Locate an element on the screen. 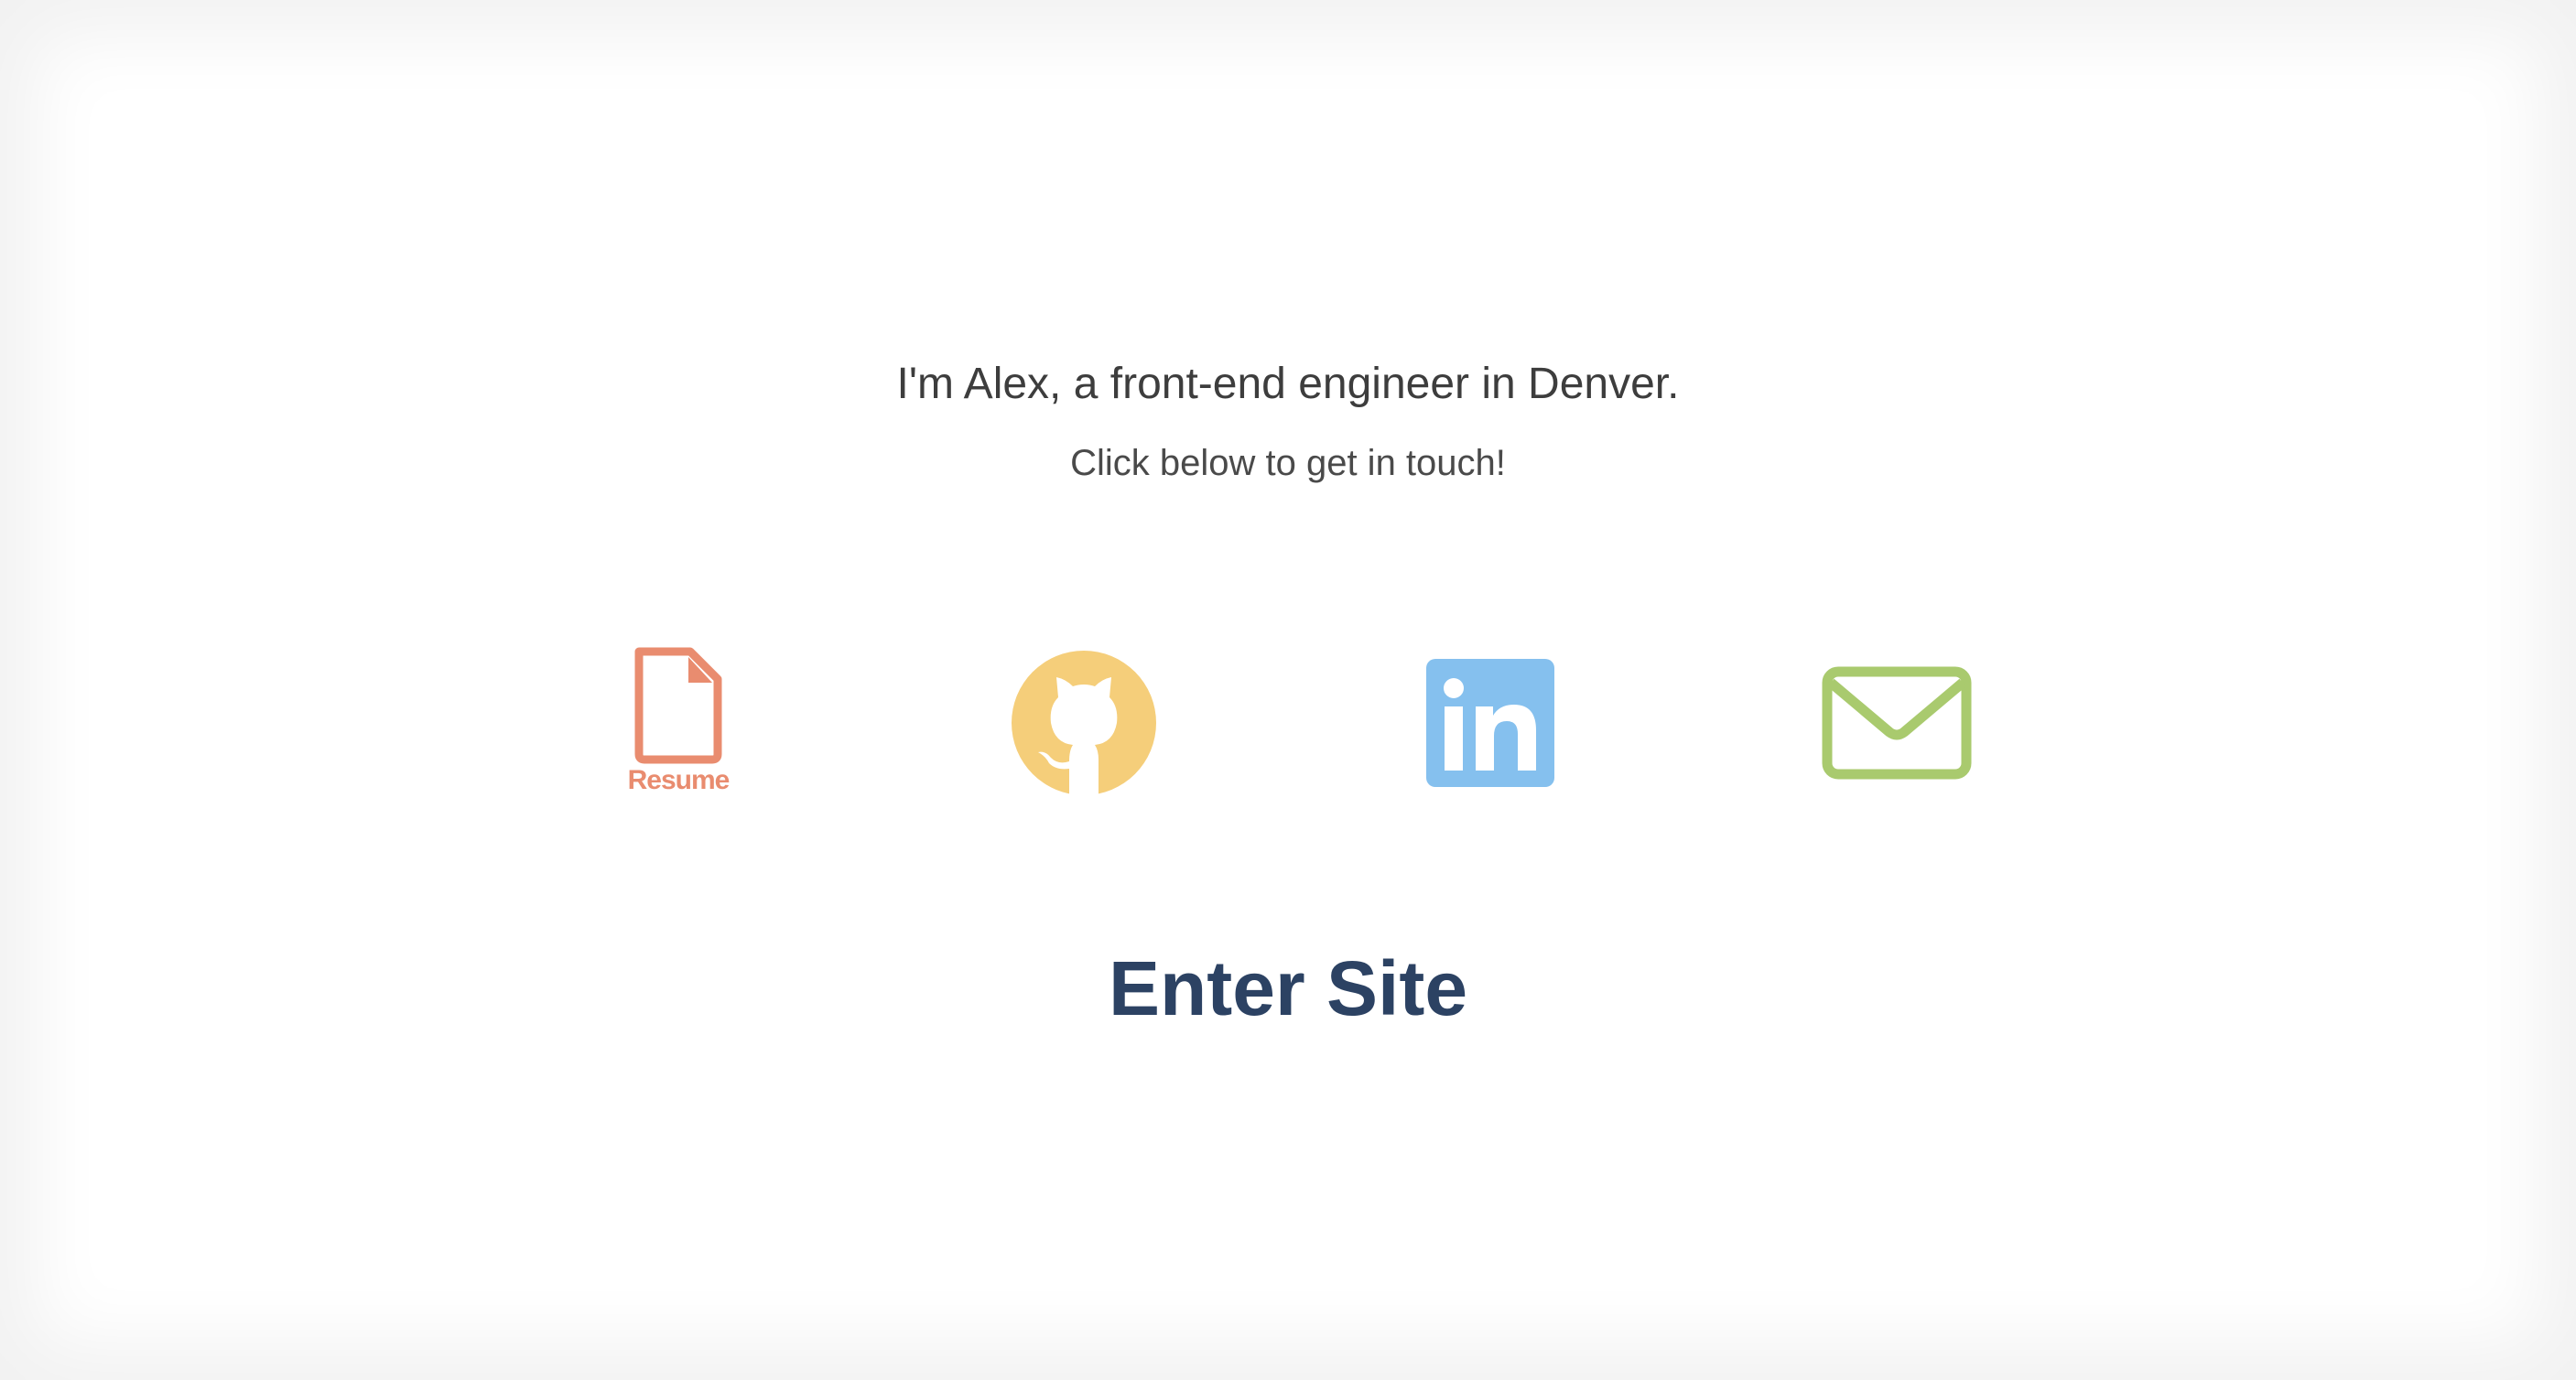  envelope-icon is located at coordinates (1897, 723).